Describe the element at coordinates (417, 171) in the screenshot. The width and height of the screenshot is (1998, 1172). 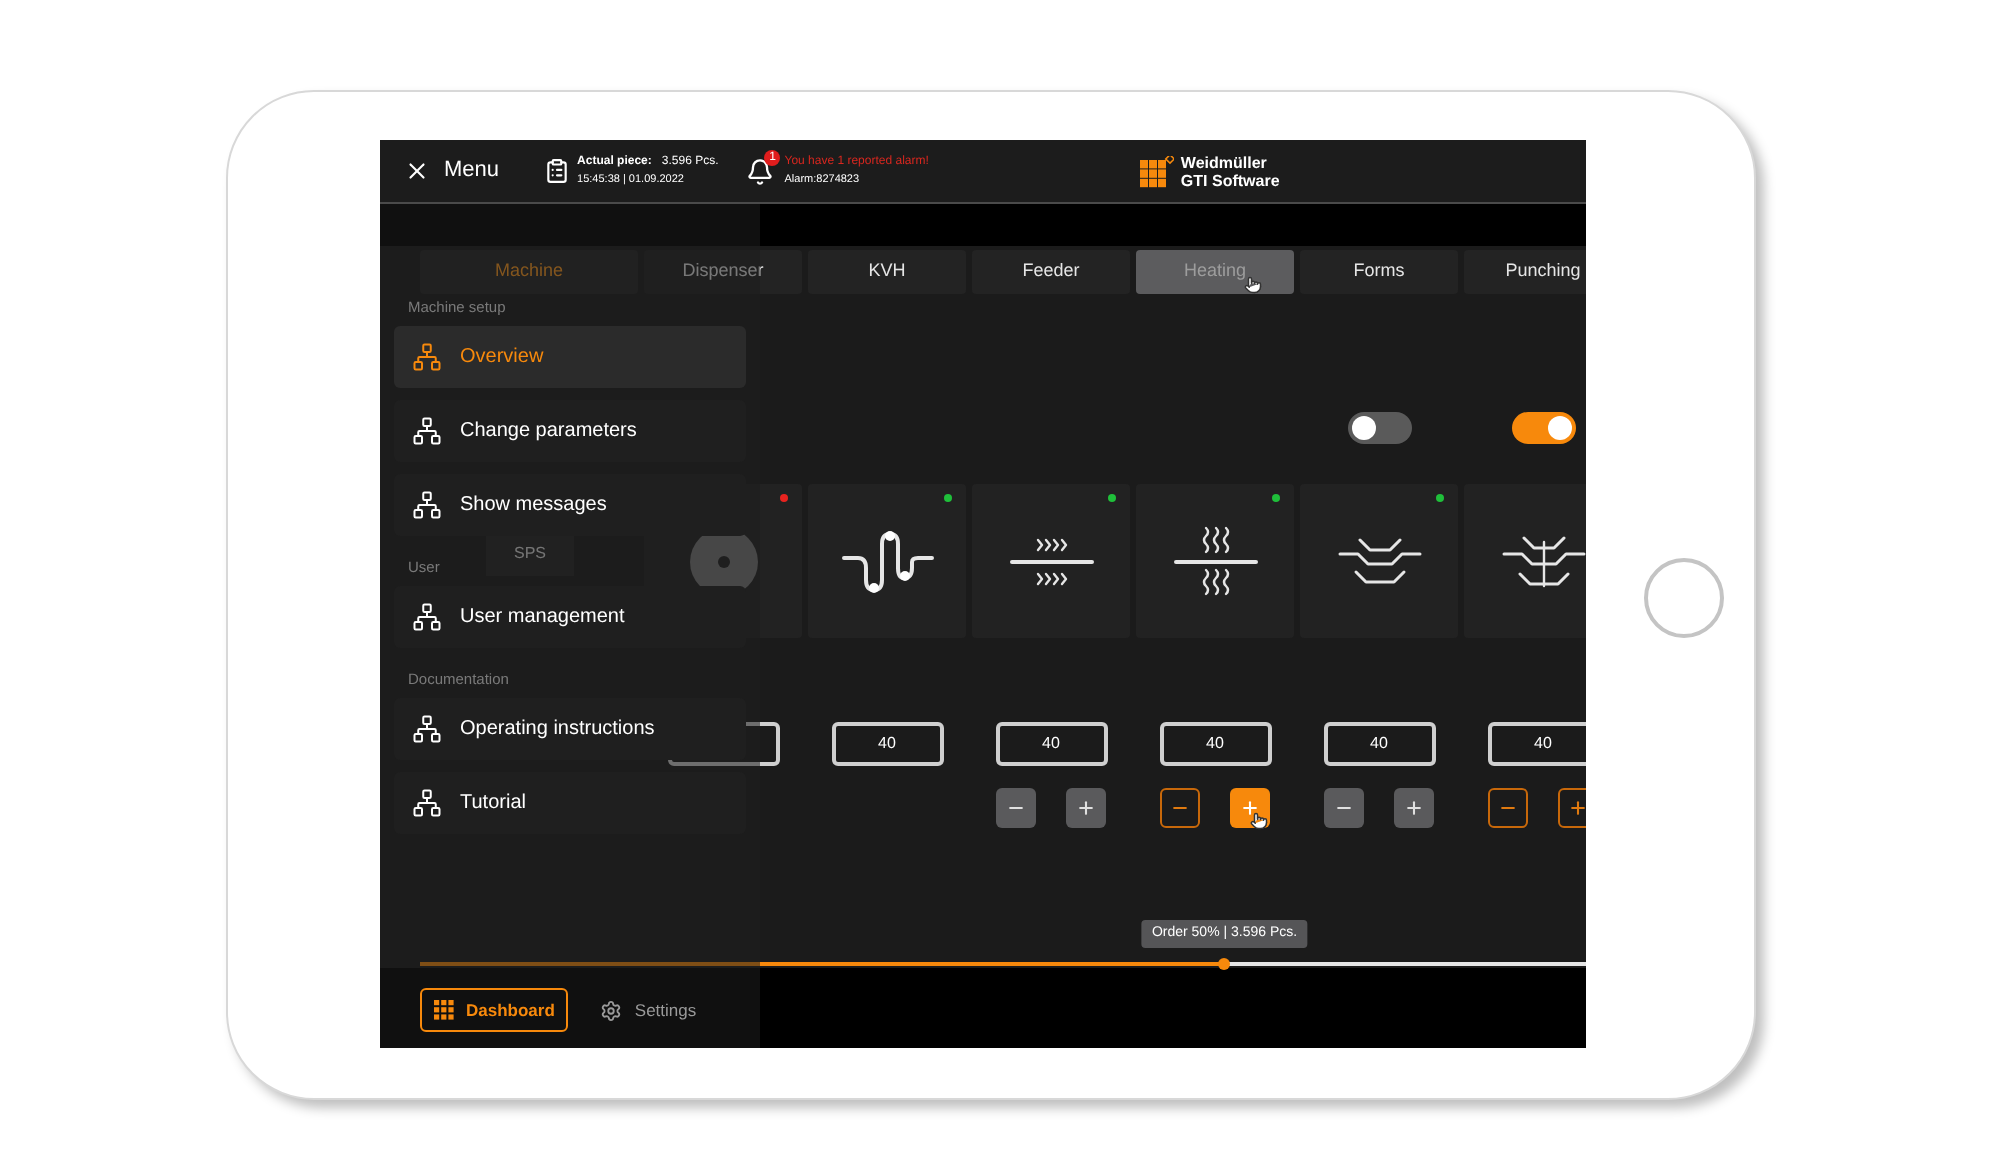
I see `close-icon` at that location.